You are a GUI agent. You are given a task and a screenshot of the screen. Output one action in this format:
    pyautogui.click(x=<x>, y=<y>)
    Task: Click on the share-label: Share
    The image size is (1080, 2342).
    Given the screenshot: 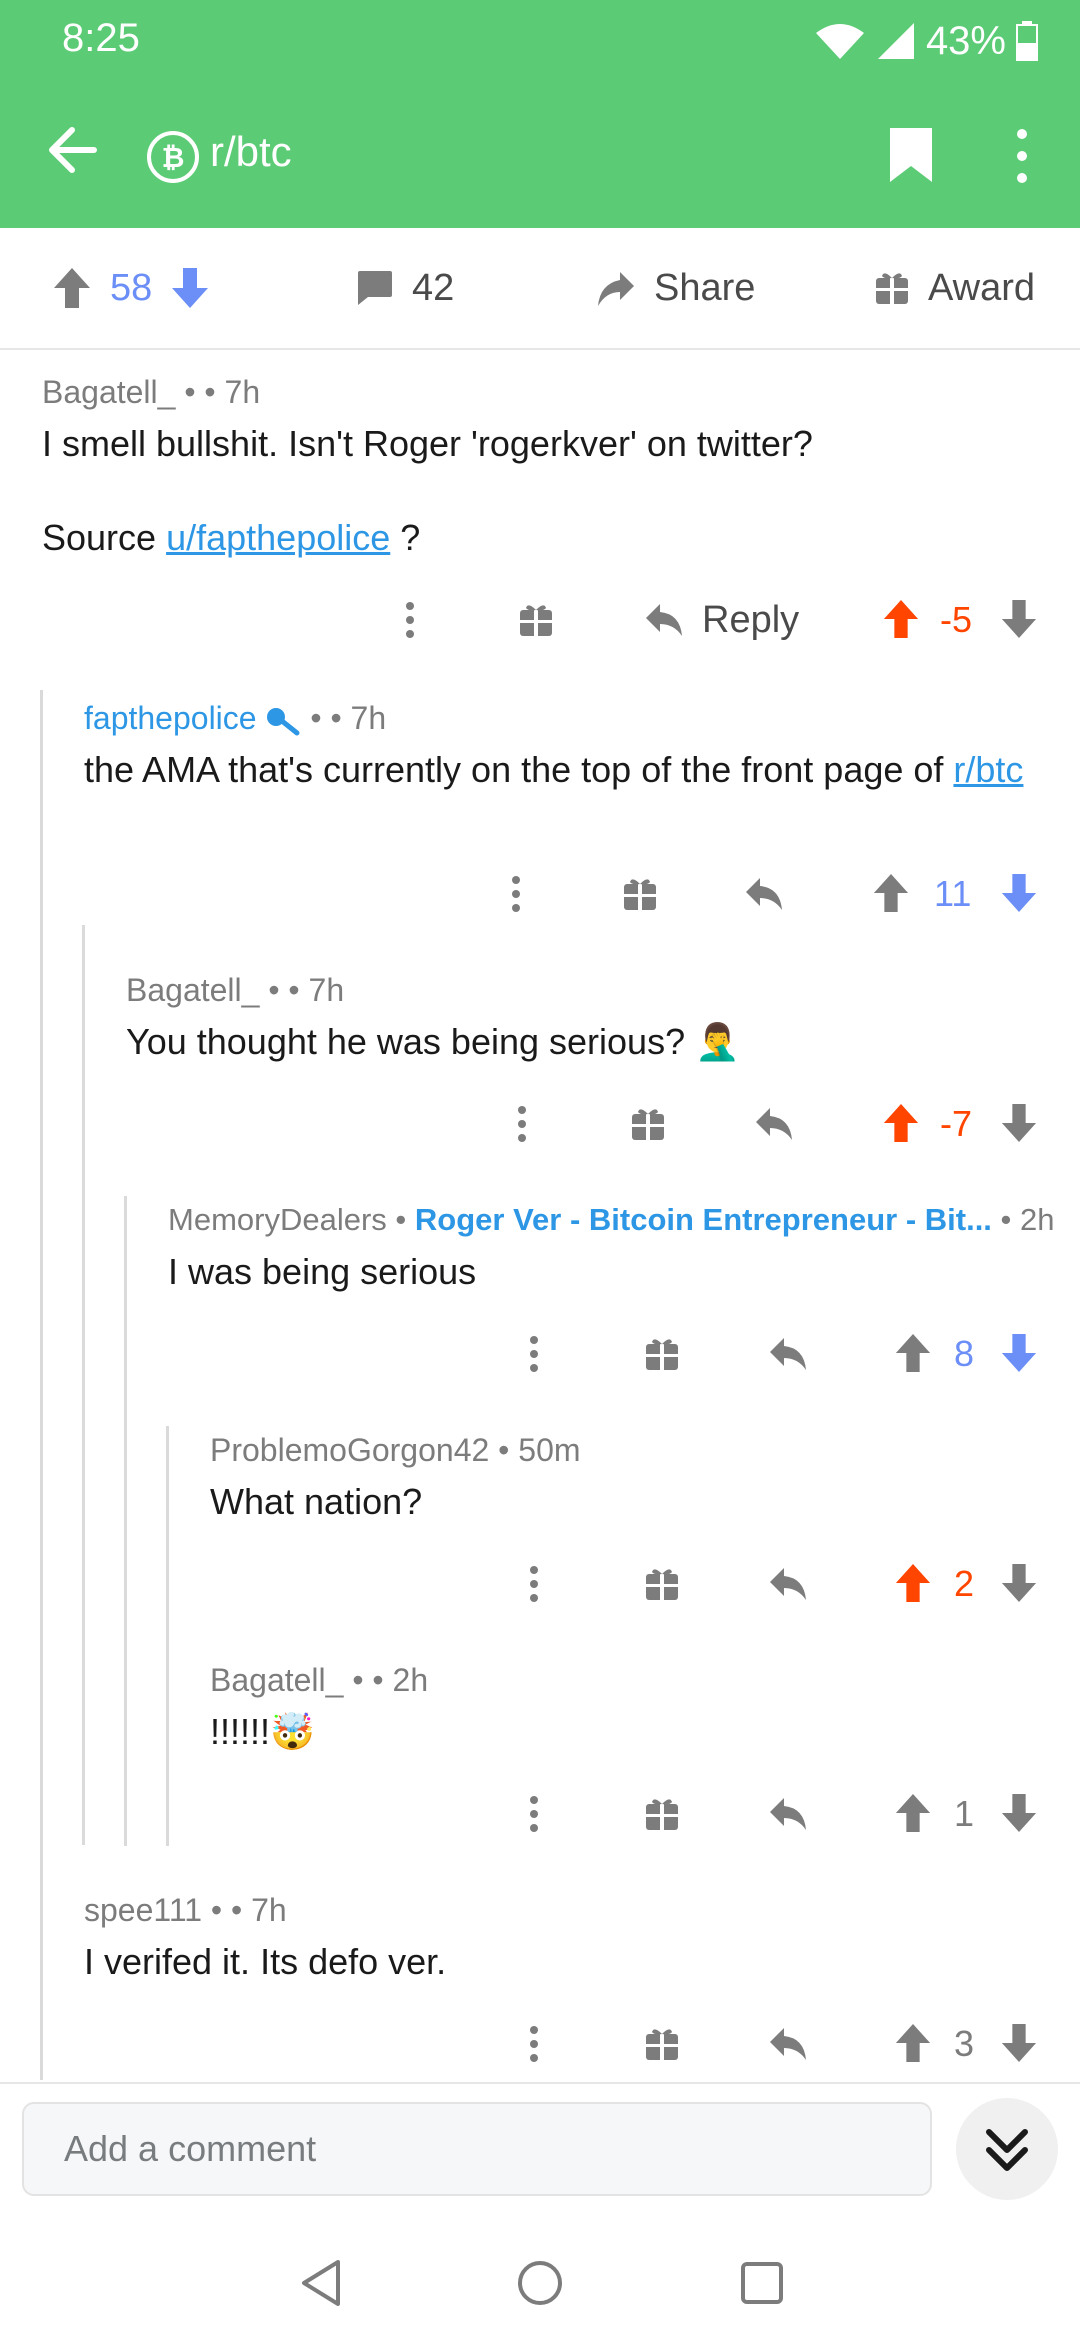 What is the action you would take?
    pyautogui.click(x=705, y=287)
    